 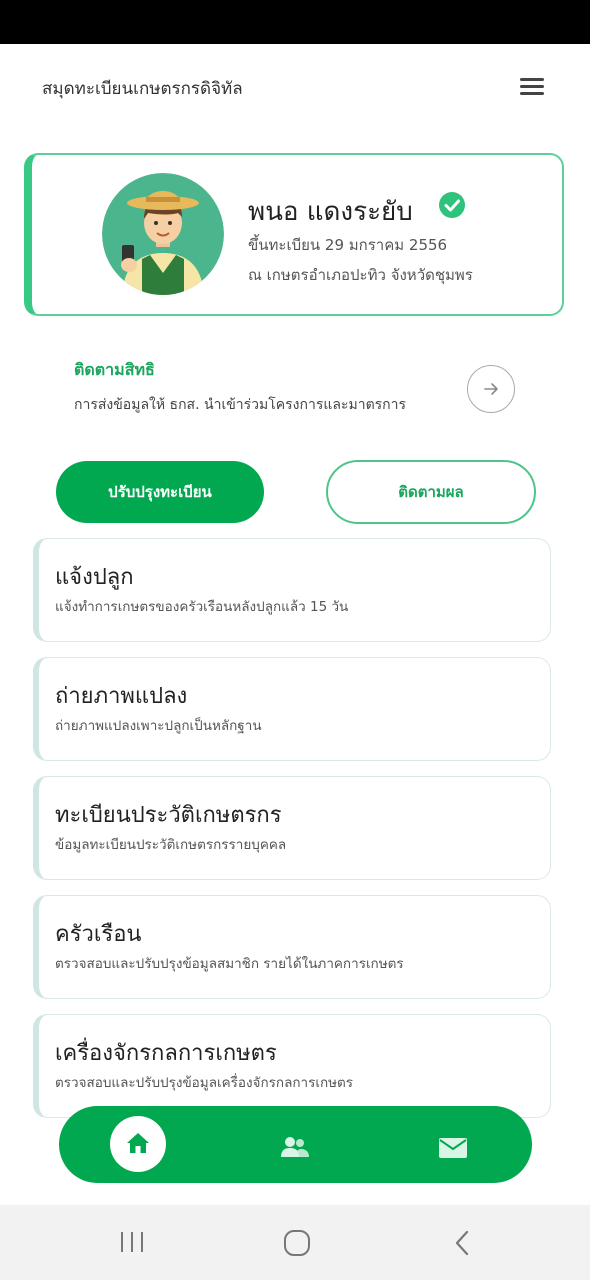 I want to click on follow-results-button: ติดตามผล, so click(x=431, y=492).